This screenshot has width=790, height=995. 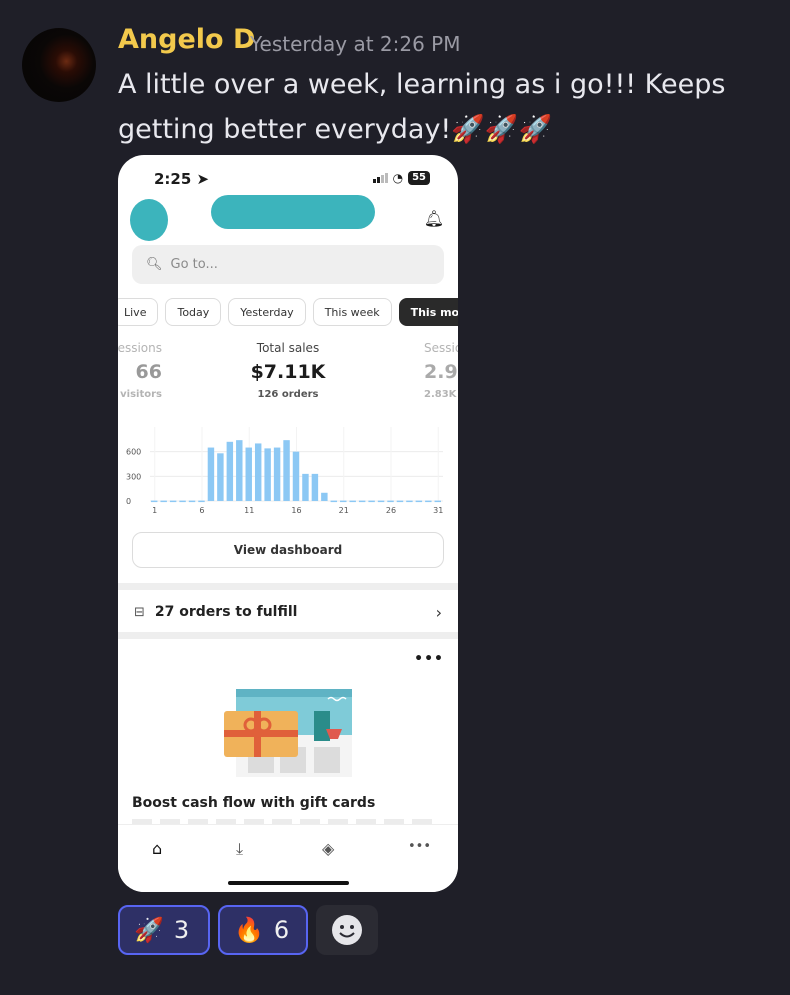 I want to click on orders-to-fulfill-label: 27 orders to fulfill, so click(x=226, y=612).